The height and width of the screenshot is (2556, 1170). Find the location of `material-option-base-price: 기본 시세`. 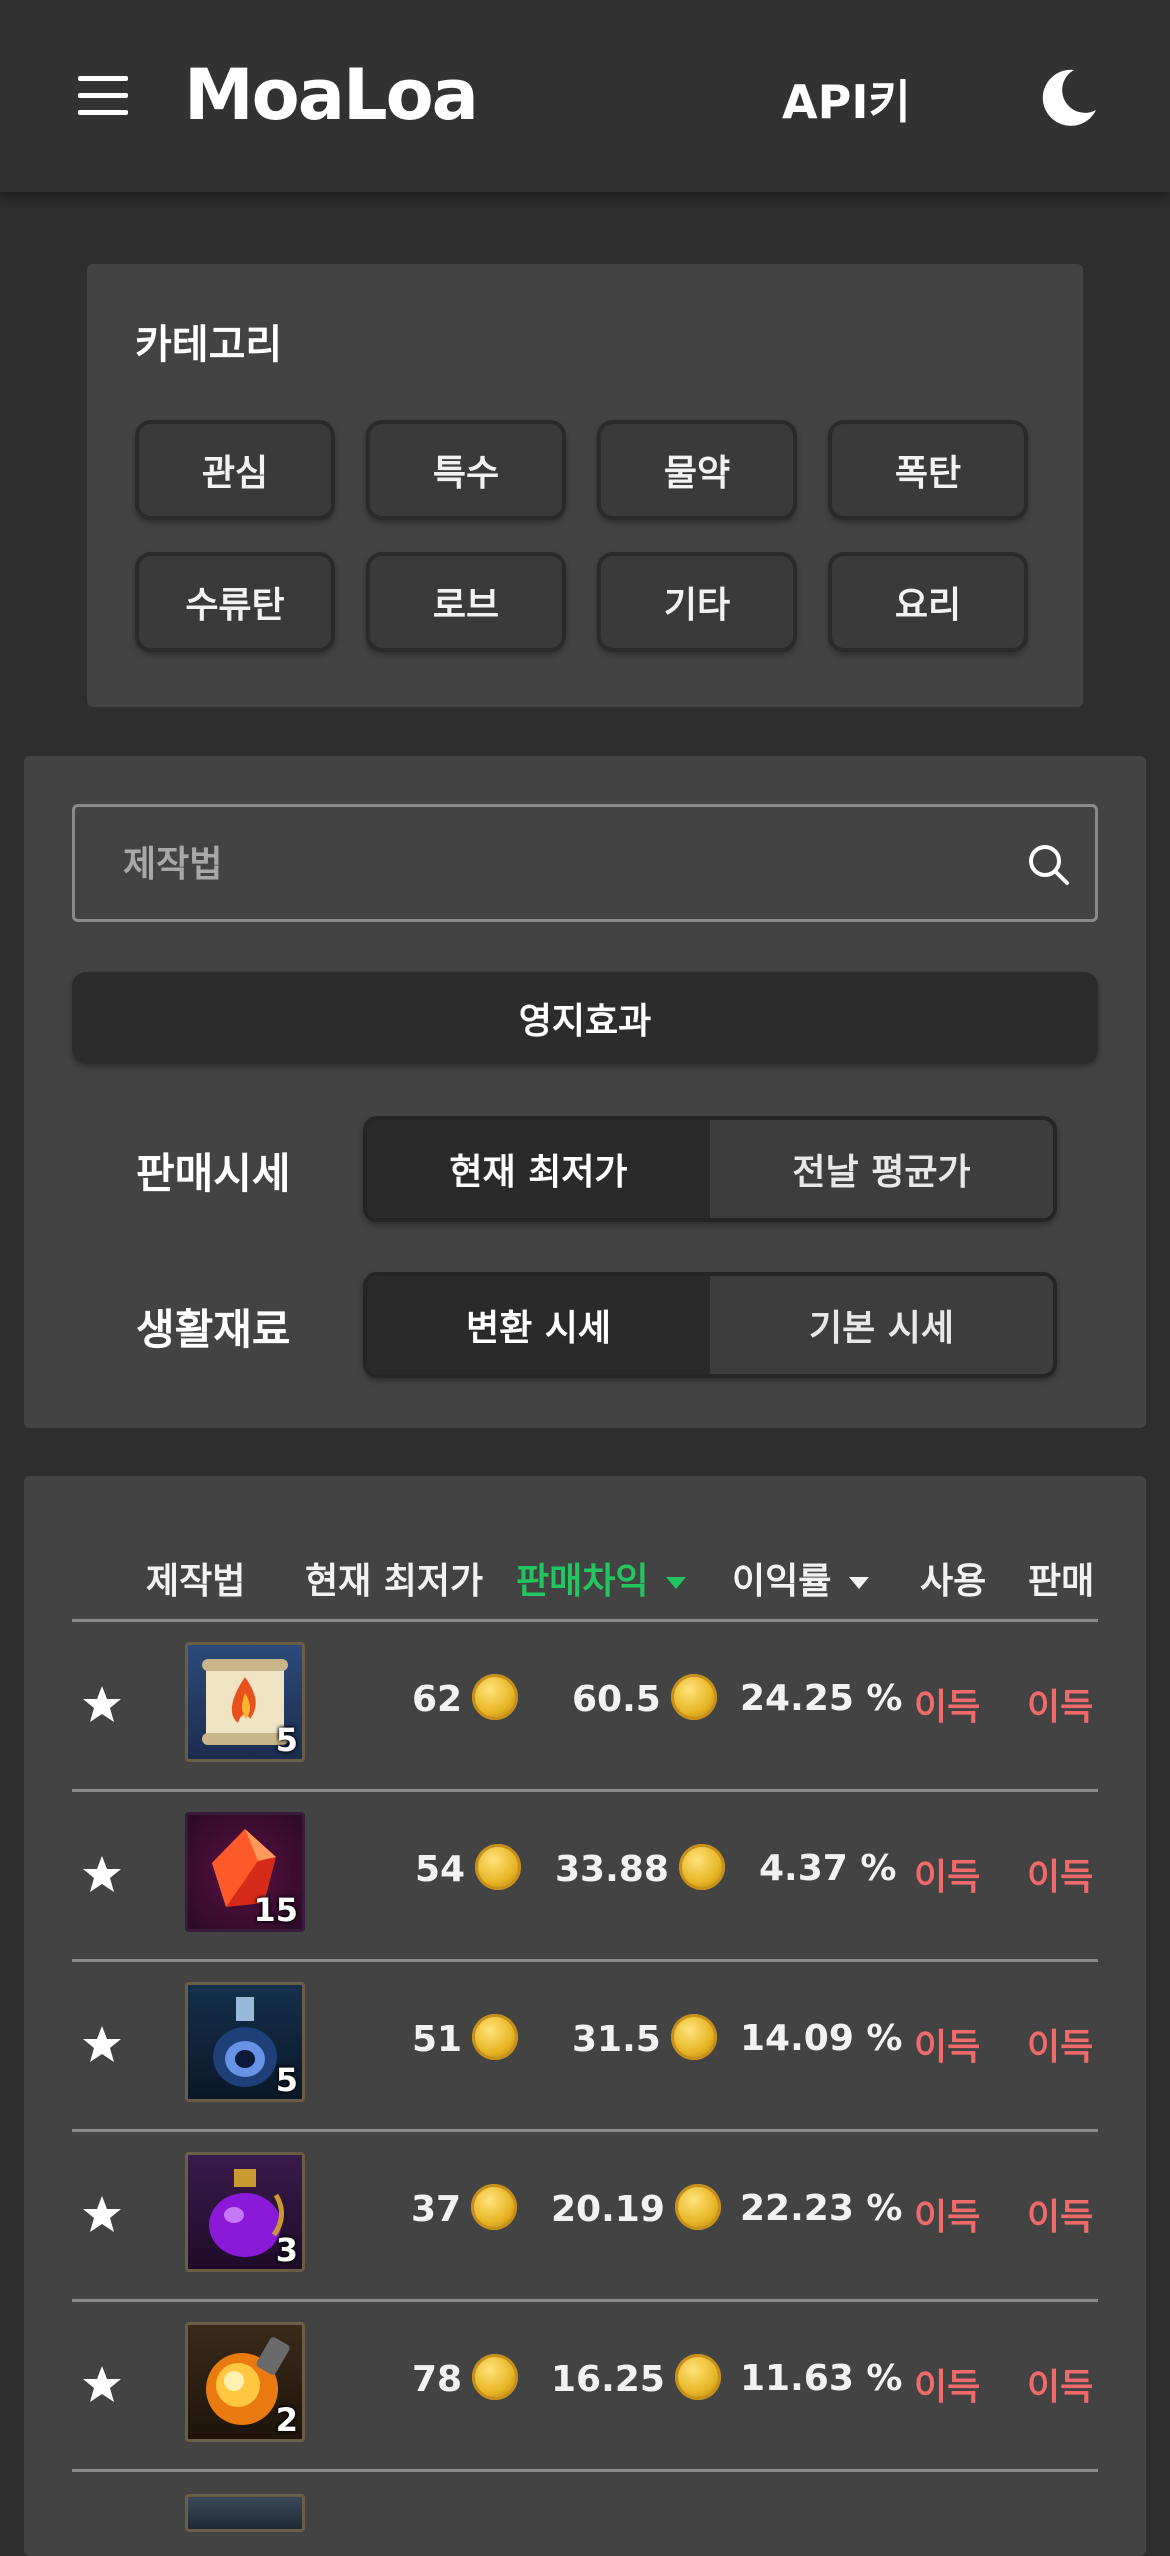

material-option-base-price: 기본 시세 is located at coordinates (881, 1325).